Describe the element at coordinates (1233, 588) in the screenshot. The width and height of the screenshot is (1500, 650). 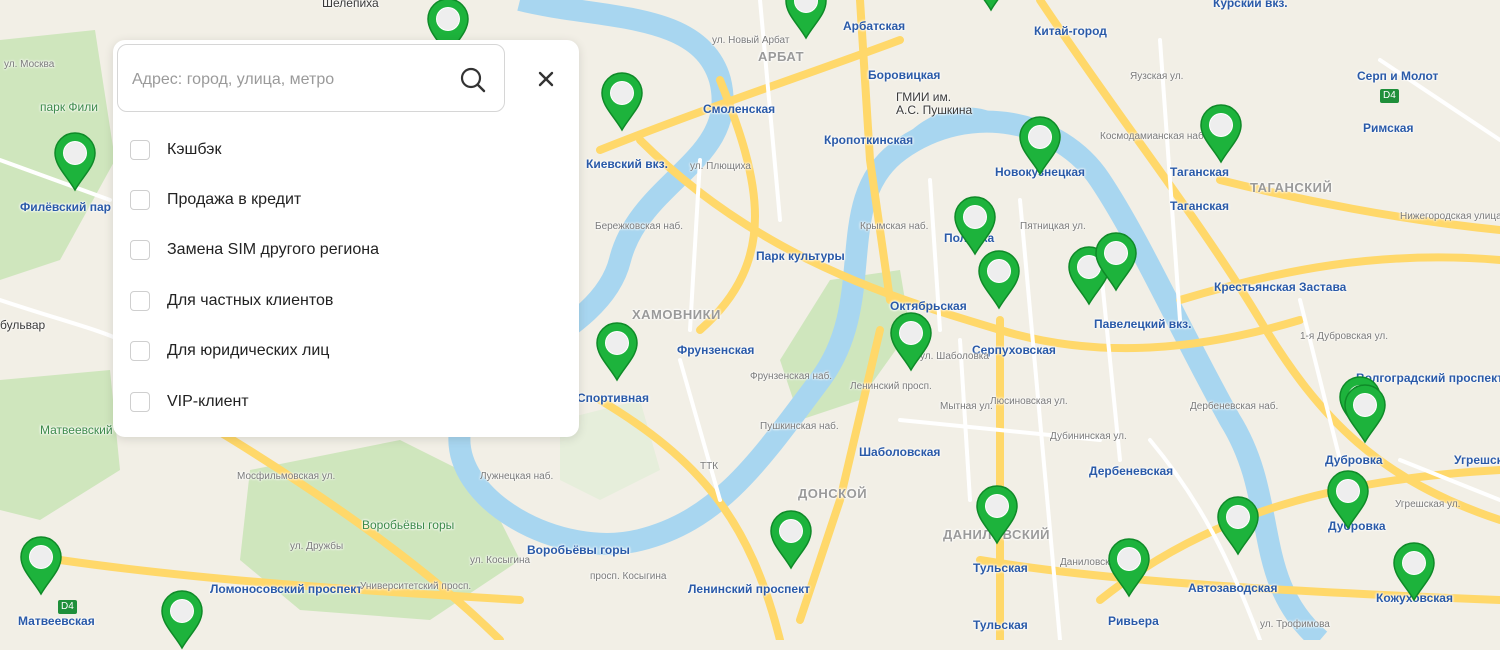
I see `metro-label: Автозаводская` at that location.